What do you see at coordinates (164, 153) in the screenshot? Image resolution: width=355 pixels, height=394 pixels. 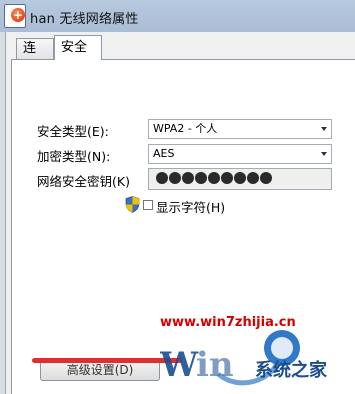 I see `encryption-type-value: AES` at bounding box center [164, 153].